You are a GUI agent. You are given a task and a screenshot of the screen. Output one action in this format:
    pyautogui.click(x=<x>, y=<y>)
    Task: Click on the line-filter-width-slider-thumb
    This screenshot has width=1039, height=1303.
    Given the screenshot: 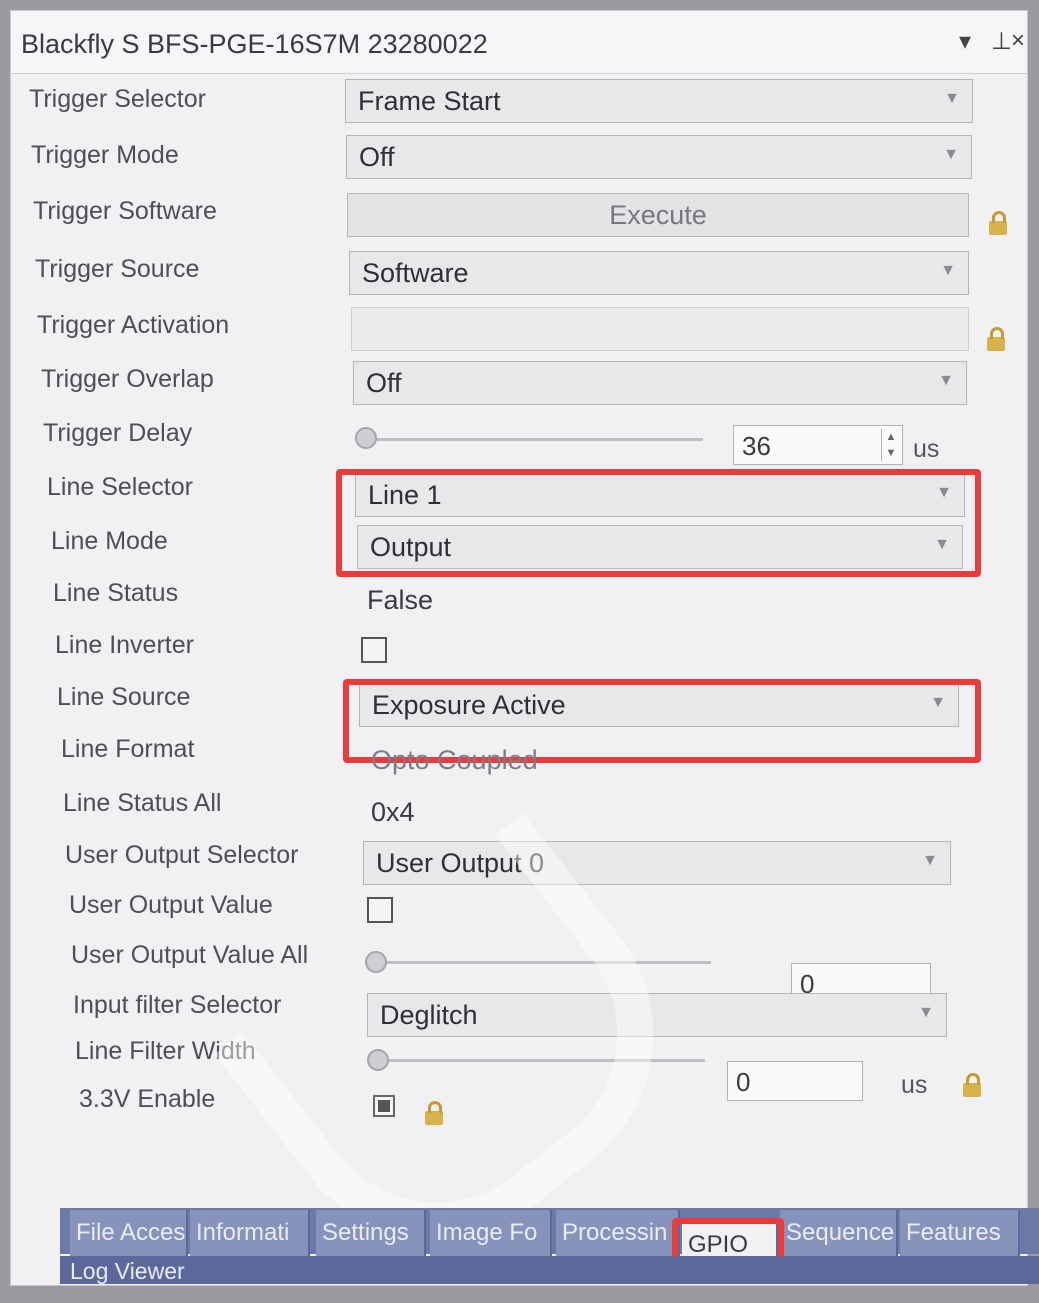 What is the action you would take?
    pyautogui.click(x=378, y=1060)
    